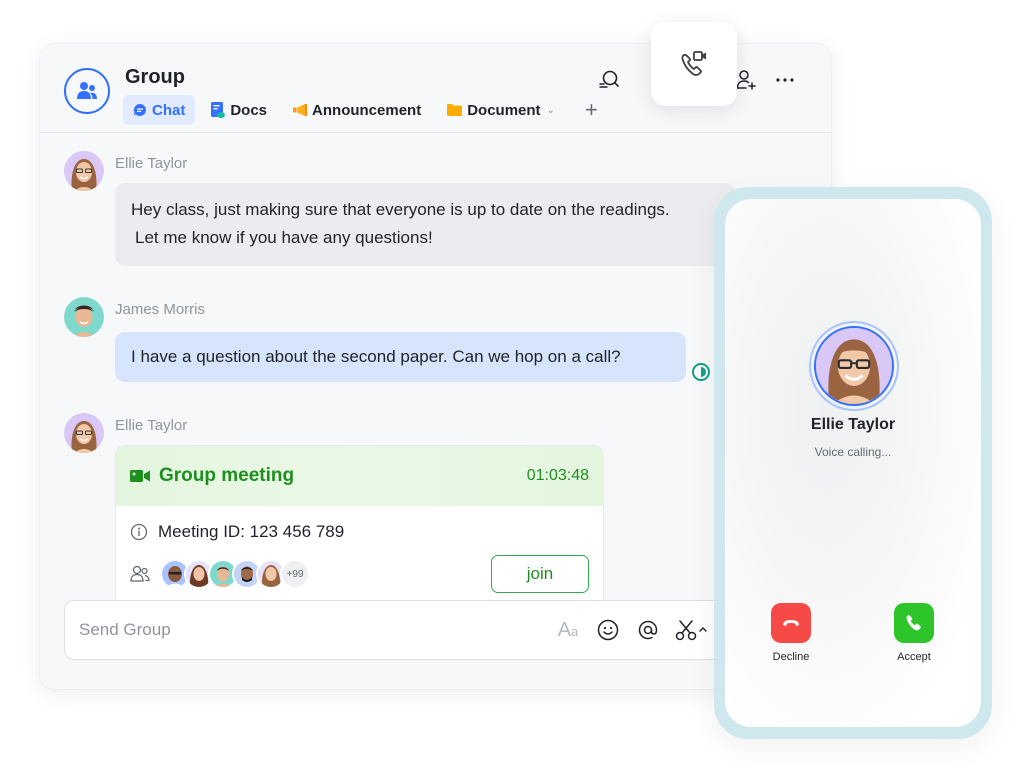 This screenshot has width=1024, height=768. I want to click on decline-button-tile, so click(791, 623).